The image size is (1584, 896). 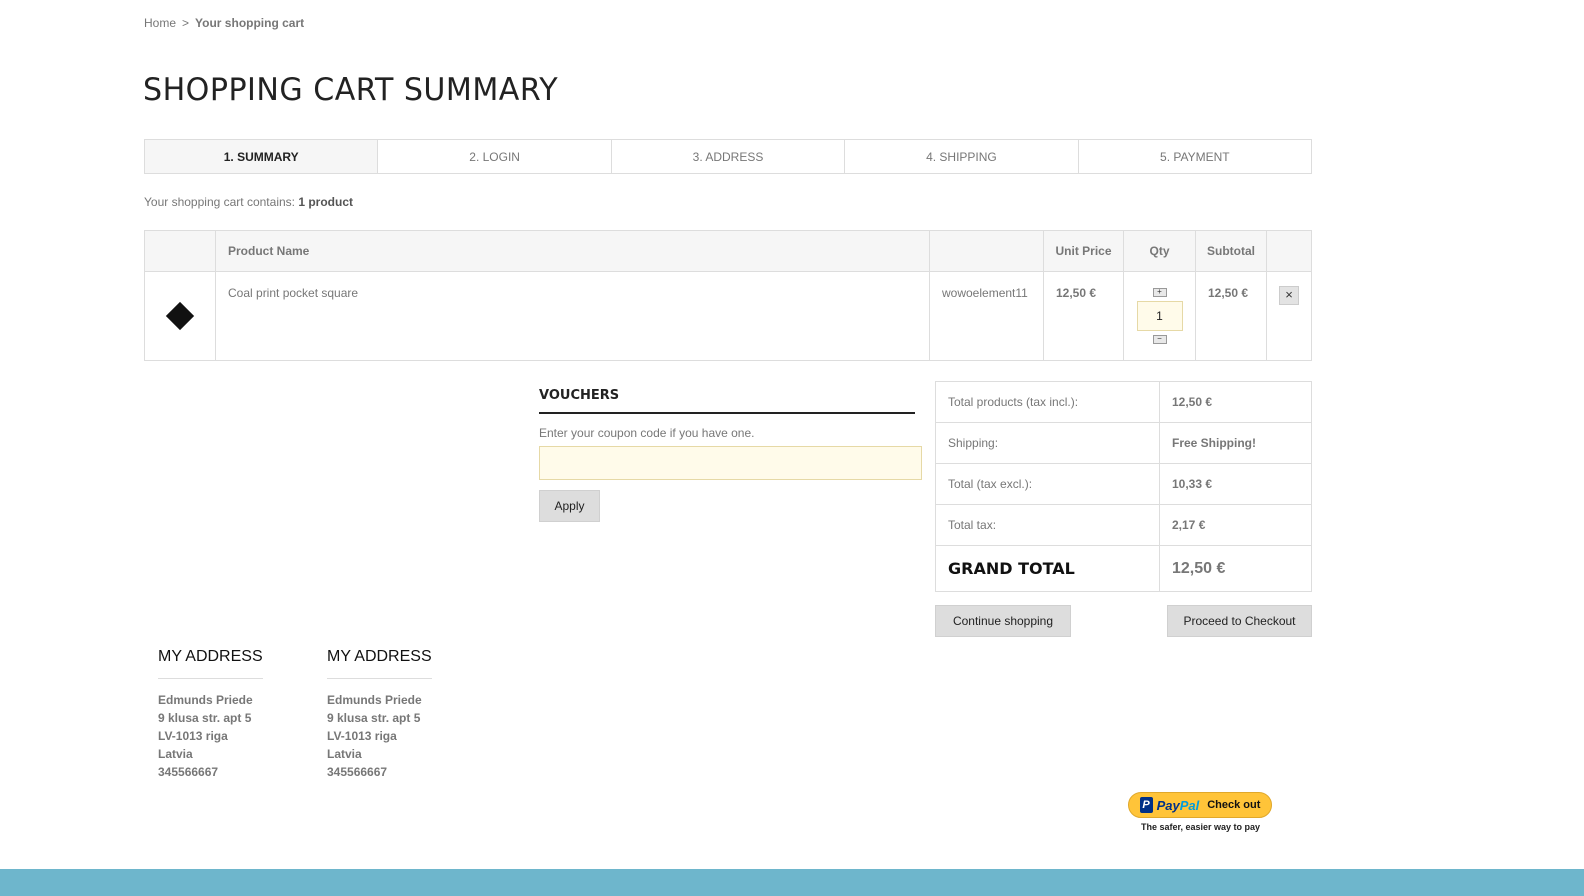 I want to click on subtotal: 12,50 €, so click(x=1231, y=316).